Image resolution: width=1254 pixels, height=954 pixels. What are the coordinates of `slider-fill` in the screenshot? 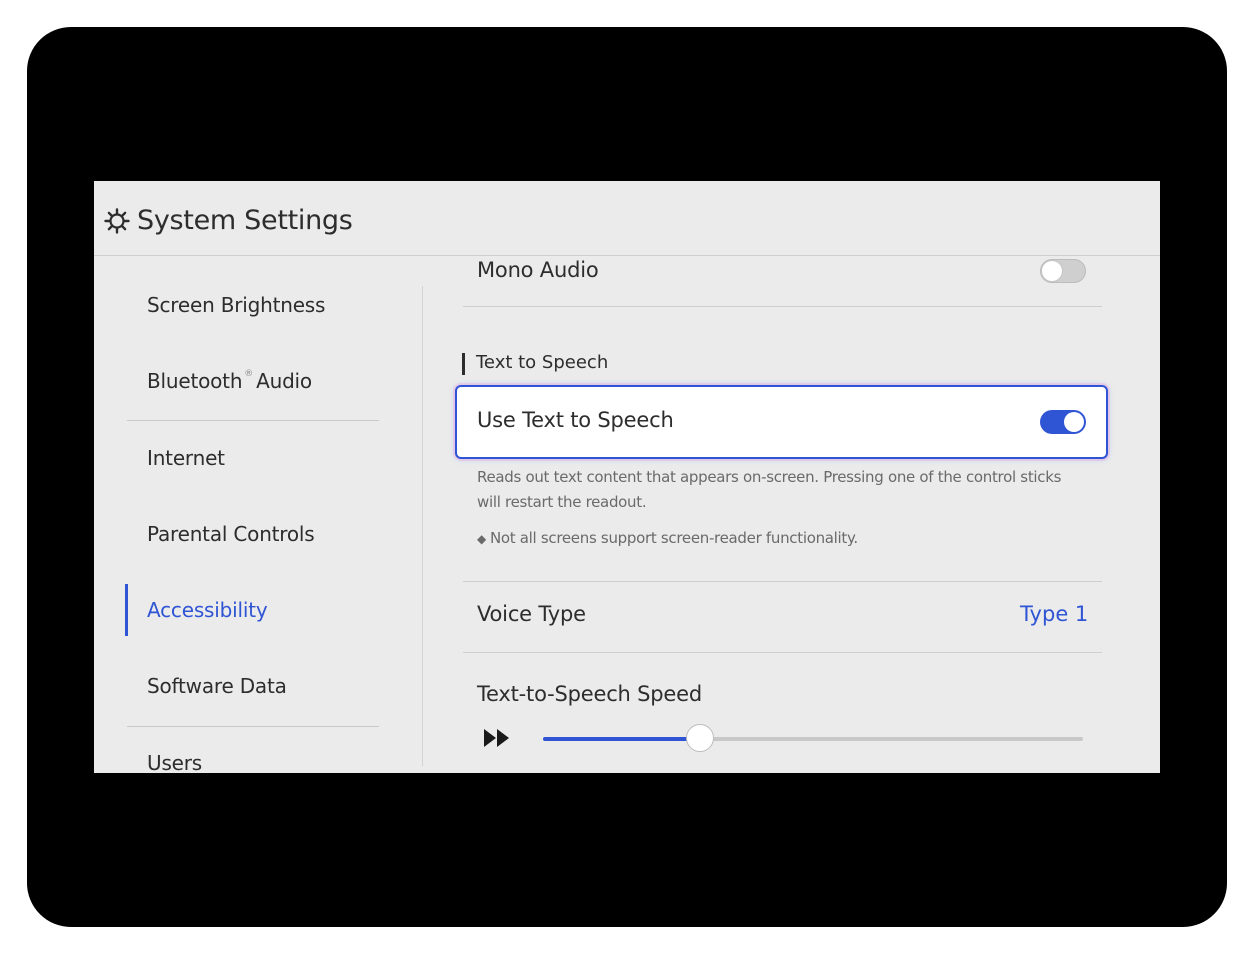 It's located at (621, 739).